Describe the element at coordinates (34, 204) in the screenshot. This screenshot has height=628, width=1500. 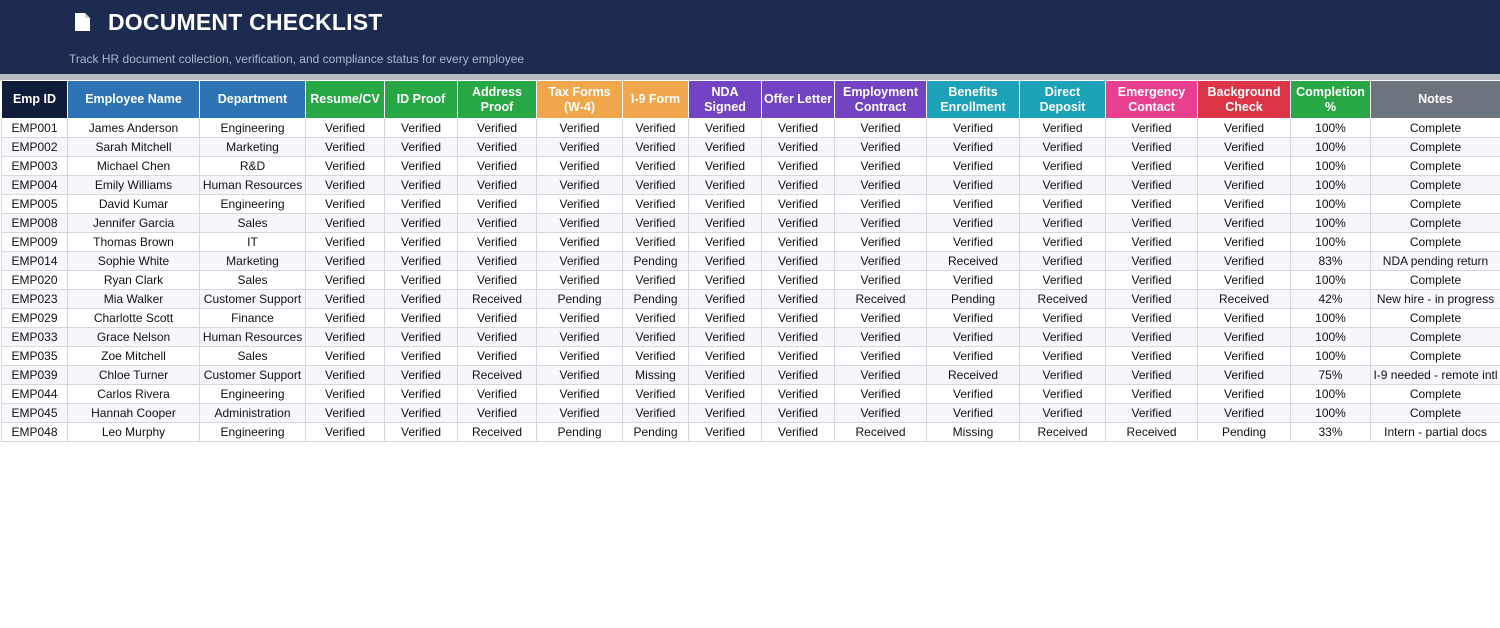
I see `table-cell: EMP005` at that location.